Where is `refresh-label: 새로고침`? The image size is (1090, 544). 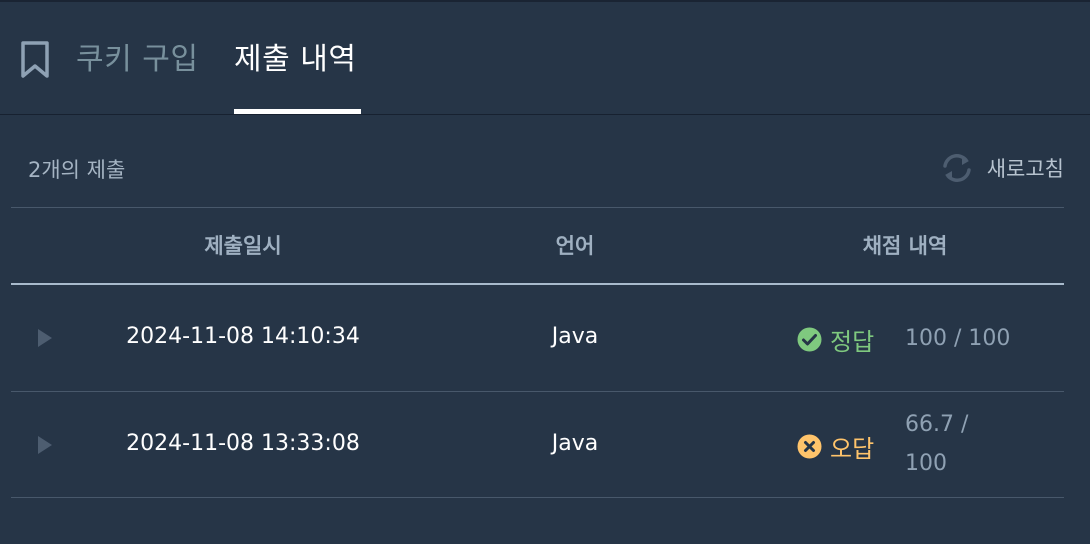 refresh-label: 새로고침 is located at coordinates (1025, 169).